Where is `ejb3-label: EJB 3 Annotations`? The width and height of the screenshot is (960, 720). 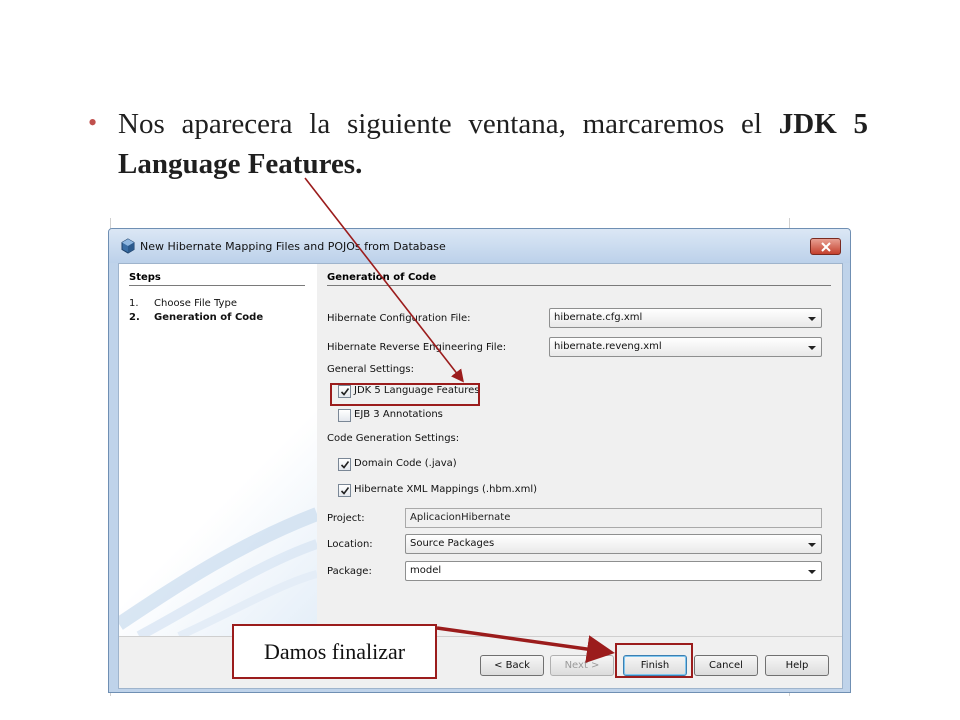 ejb3-label: EJB 3 Annotations is located at coordinates (398, 414).